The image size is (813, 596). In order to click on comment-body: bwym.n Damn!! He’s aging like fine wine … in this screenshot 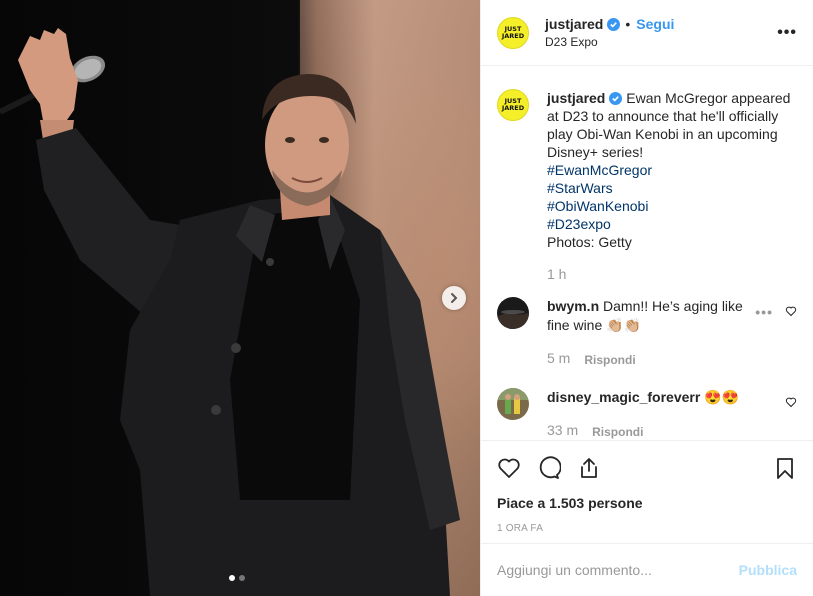, I will do `click(652, 333)`.